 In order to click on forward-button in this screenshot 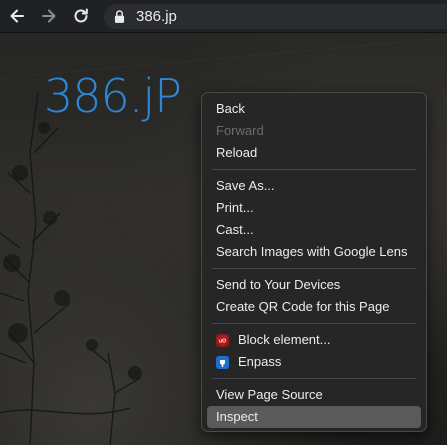, I will do `click(49, 16)`.